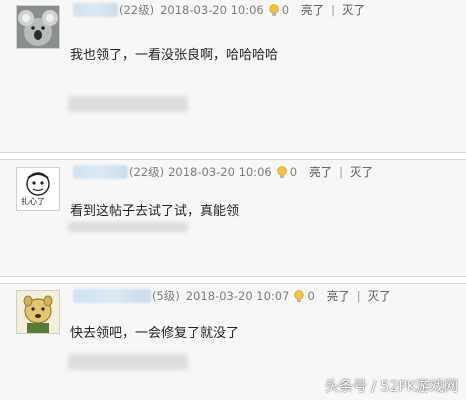 The height and width of the screenshot is (400, 466). What do you see at coordinates (237, 296) in the screenshot?
I see `comment-datetime: 2018-03-20 10:07` at bounding box center [237, 296].